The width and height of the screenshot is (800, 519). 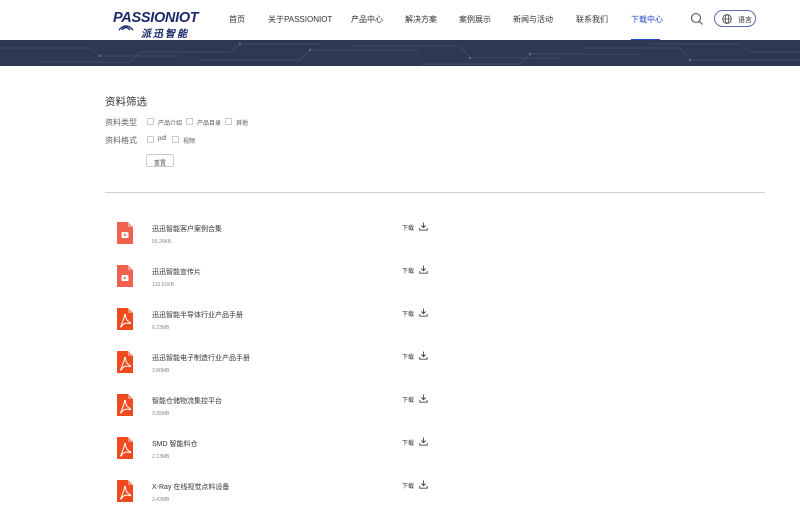 What do you see at coordinates (189, 142) in the screenshot?
I see `checkbox-label: 视频` at bounding box center [189, 142].